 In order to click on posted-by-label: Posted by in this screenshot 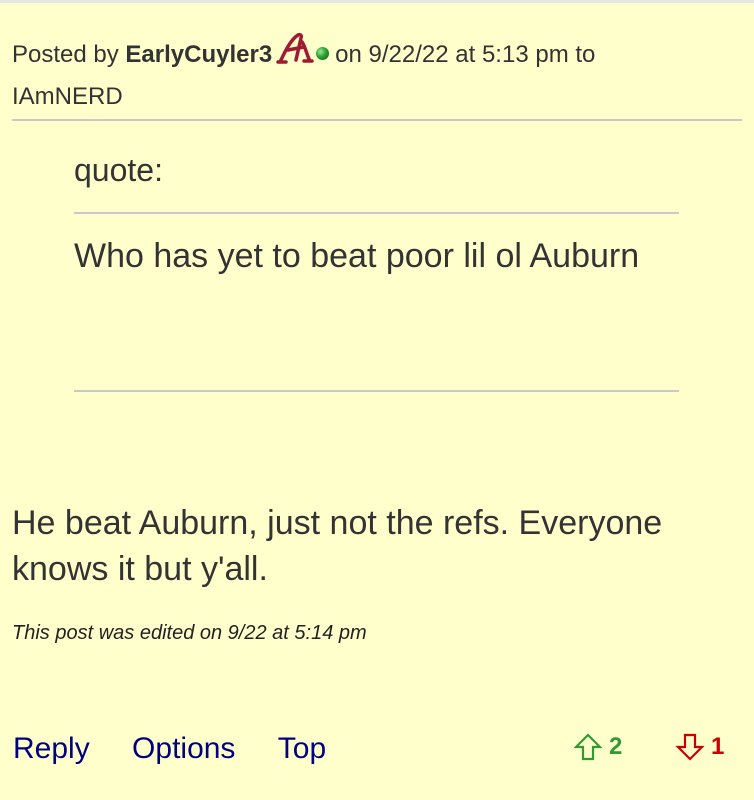, I will do `click(65, 54)`.